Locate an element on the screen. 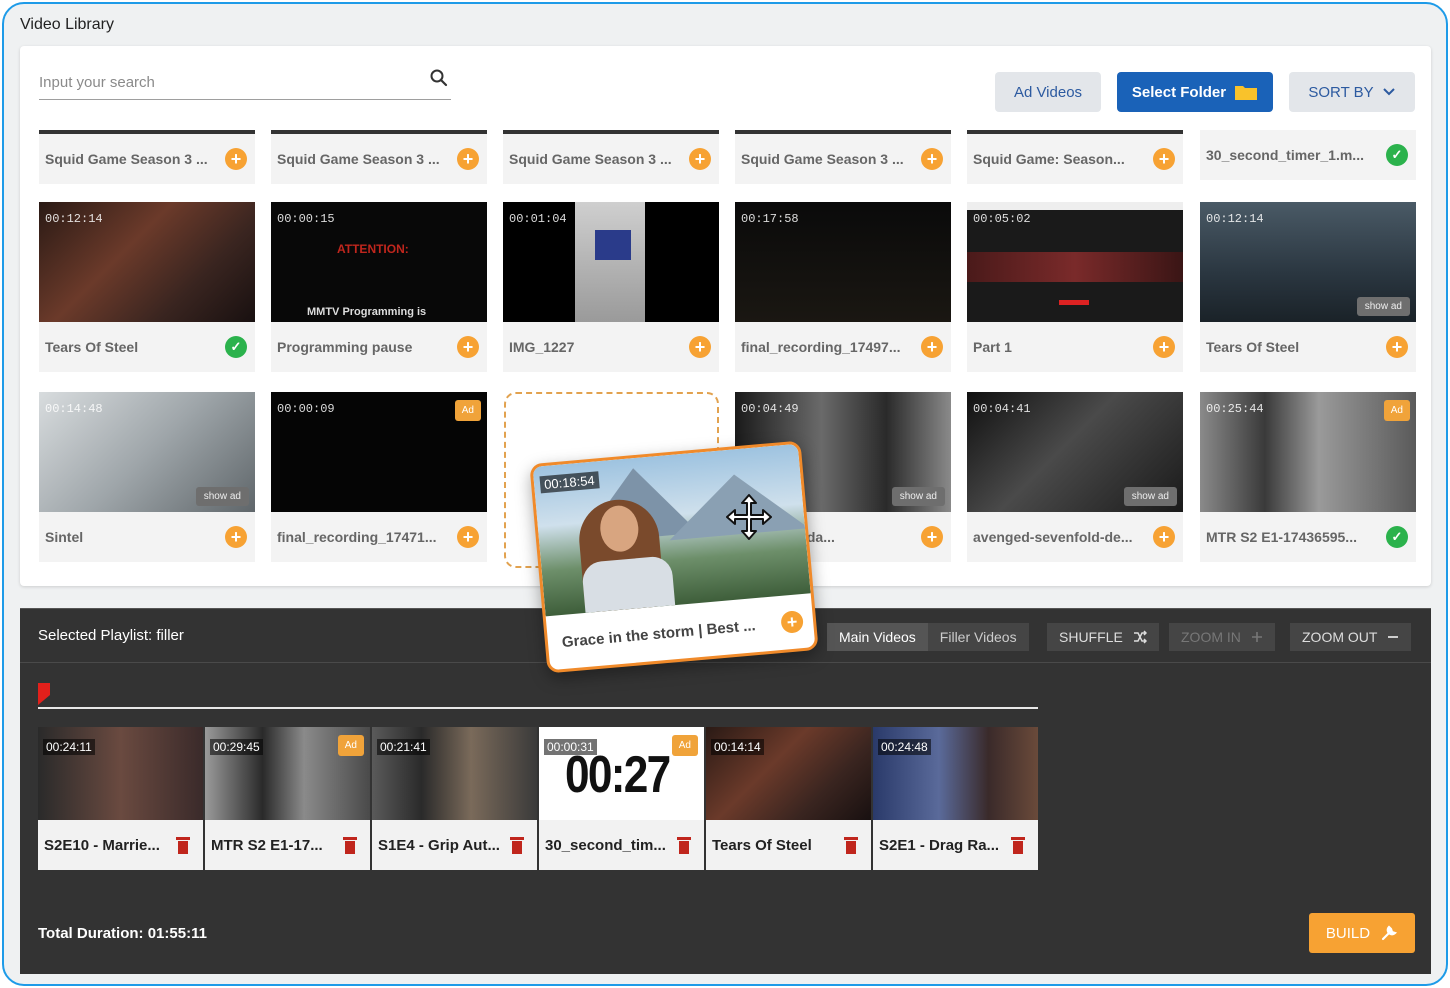 Image resolution: width=1450 pixels, height=988 pixels. video-card: 00:12:14 show ad Tears Of Steel + is located at coordinates (1308, 287).